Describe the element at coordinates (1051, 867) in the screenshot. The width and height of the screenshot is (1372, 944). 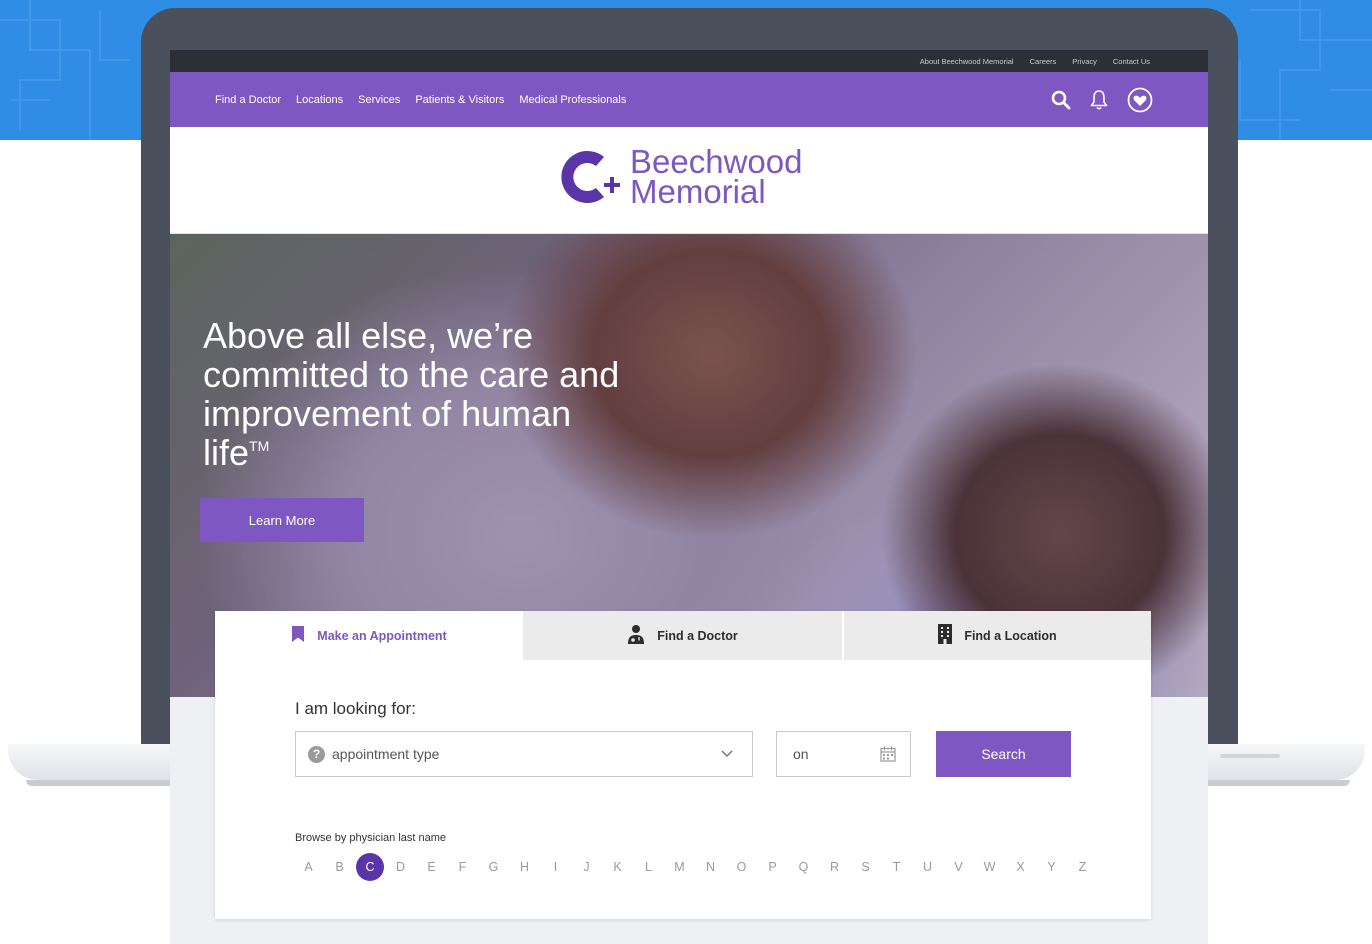
I see `letter-y: Y` at that location.